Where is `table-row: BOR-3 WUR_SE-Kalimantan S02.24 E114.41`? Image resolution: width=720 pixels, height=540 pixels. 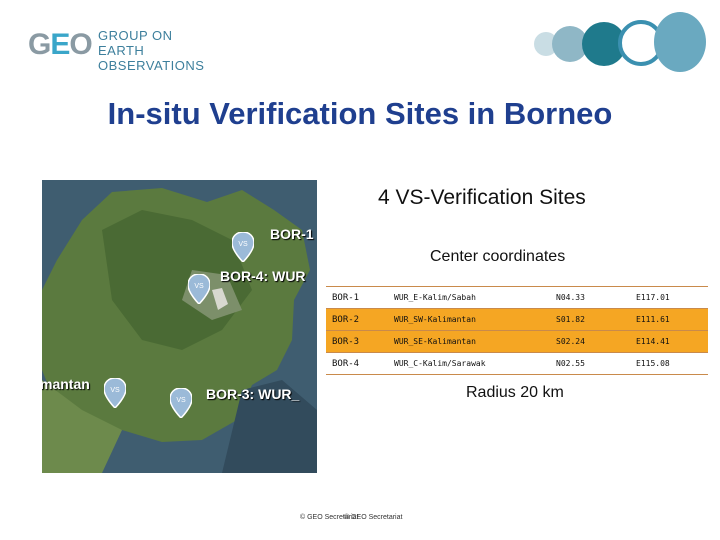 table-row: BOR-3 WUR_SE-Kalimantan S02.24 E114.41 is located at coordinates (517, 341).